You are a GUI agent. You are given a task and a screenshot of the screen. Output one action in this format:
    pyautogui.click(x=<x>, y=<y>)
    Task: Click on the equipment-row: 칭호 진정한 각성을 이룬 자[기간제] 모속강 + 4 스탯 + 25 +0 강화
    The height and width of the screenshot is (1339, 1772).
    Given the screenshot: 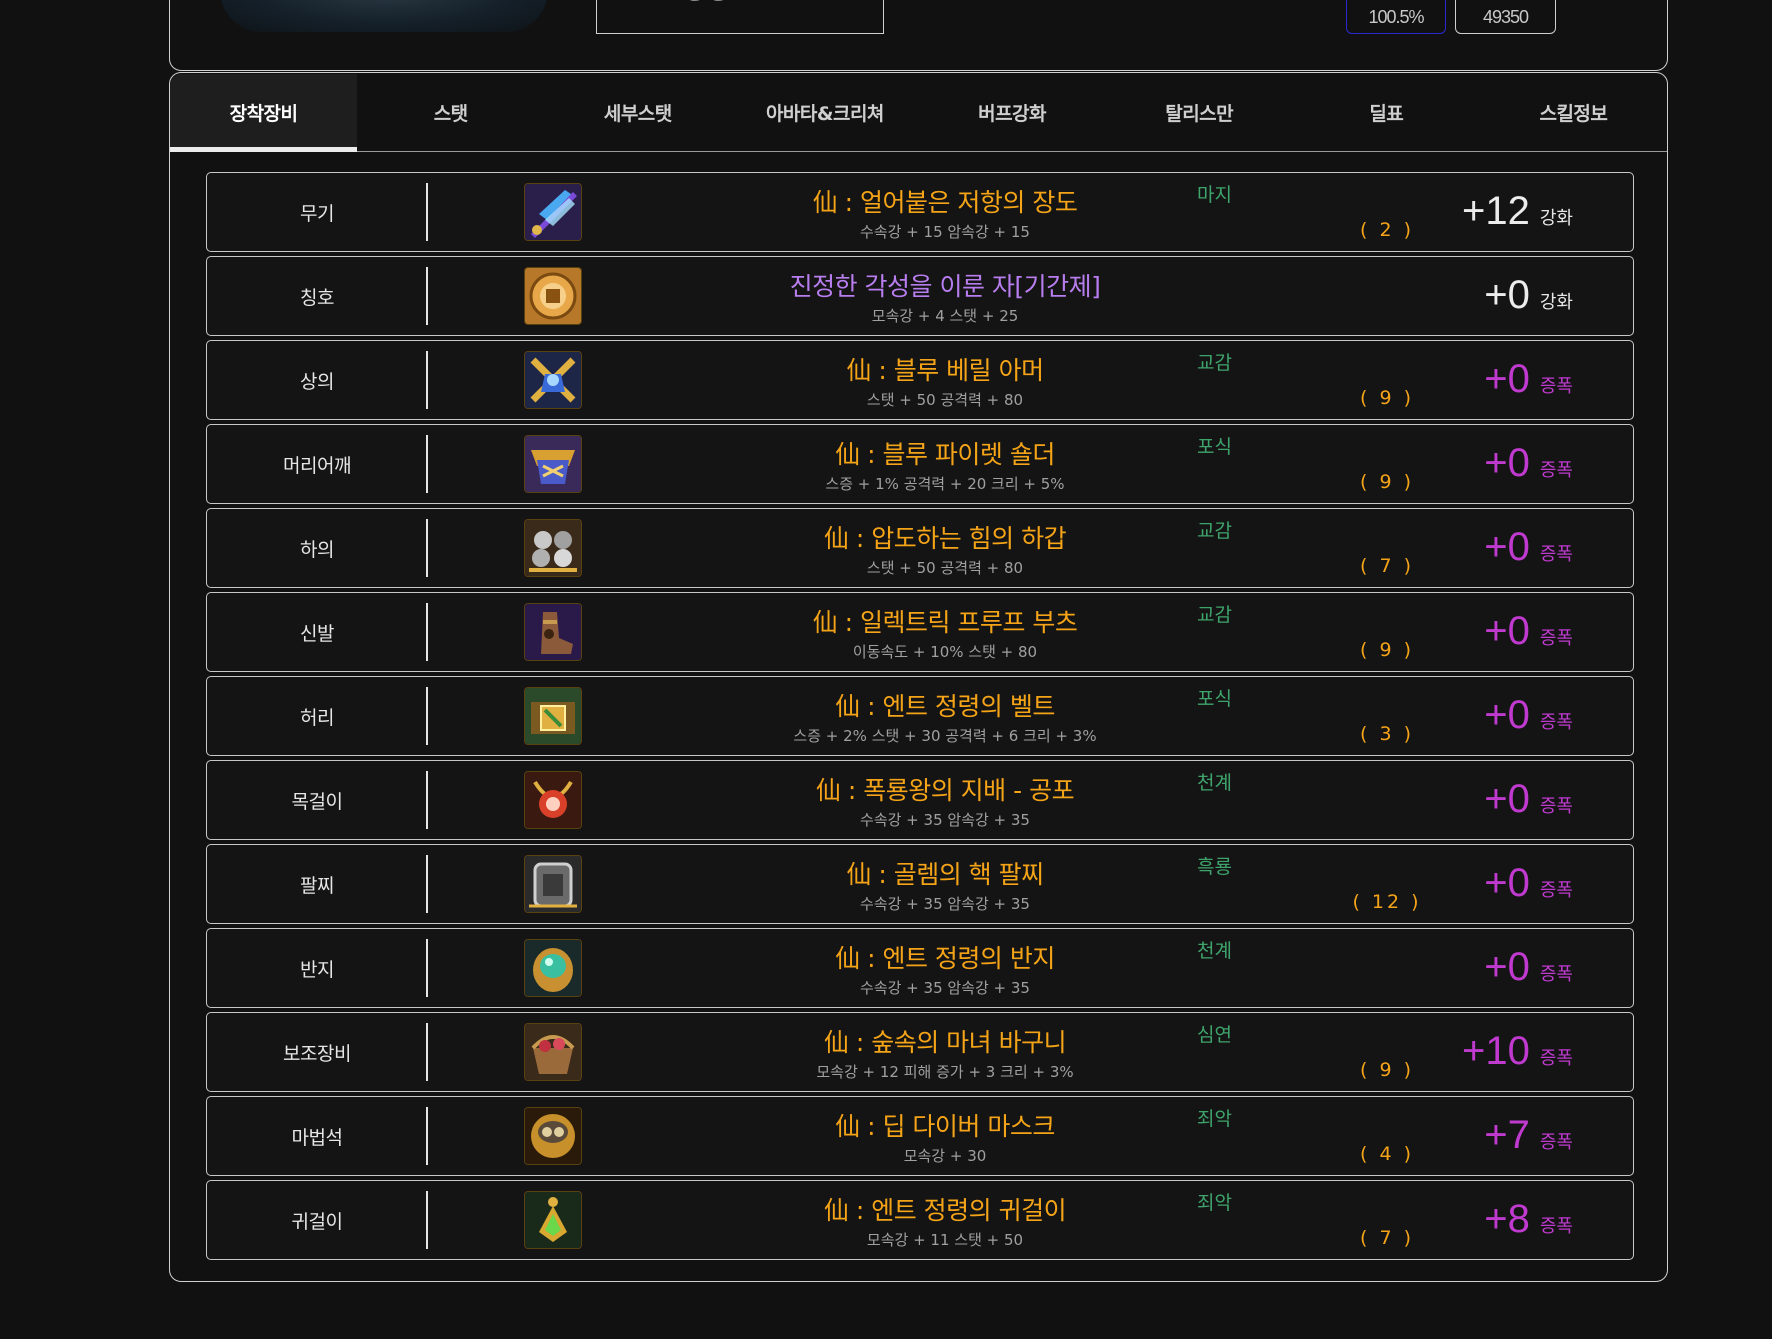 What is the action you would take?
    pyautogui.click(x=920, y=296)
    